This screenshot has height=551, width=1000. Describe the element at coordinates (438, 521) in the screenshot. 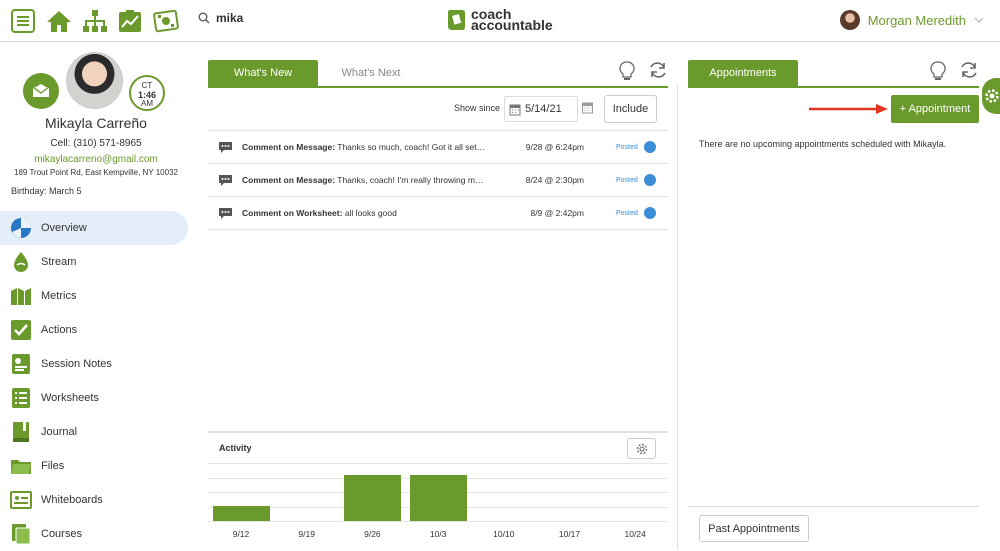

I see `chart-baseline` at that location.